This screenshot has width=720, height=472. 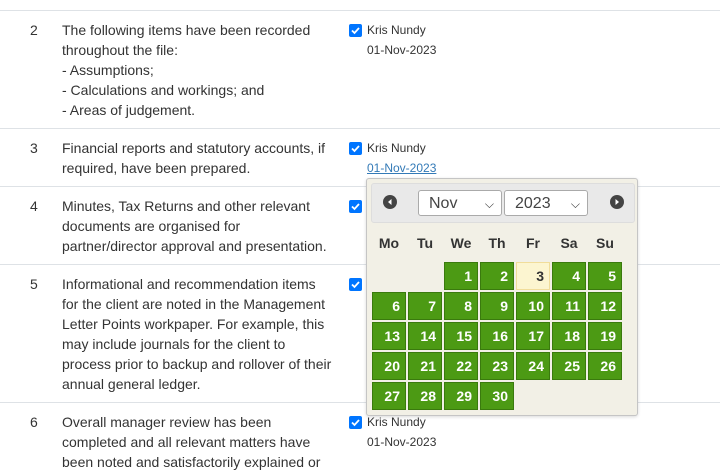 What do you see at coordinates (390, 202) in the screenshot?
I see `prev-month-icon` at bounding box center [390, 202].